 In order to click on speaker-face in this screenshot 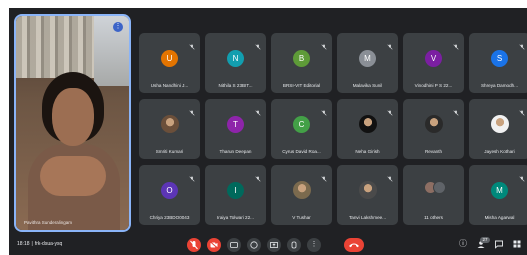, I will do `click(73, 117)`.